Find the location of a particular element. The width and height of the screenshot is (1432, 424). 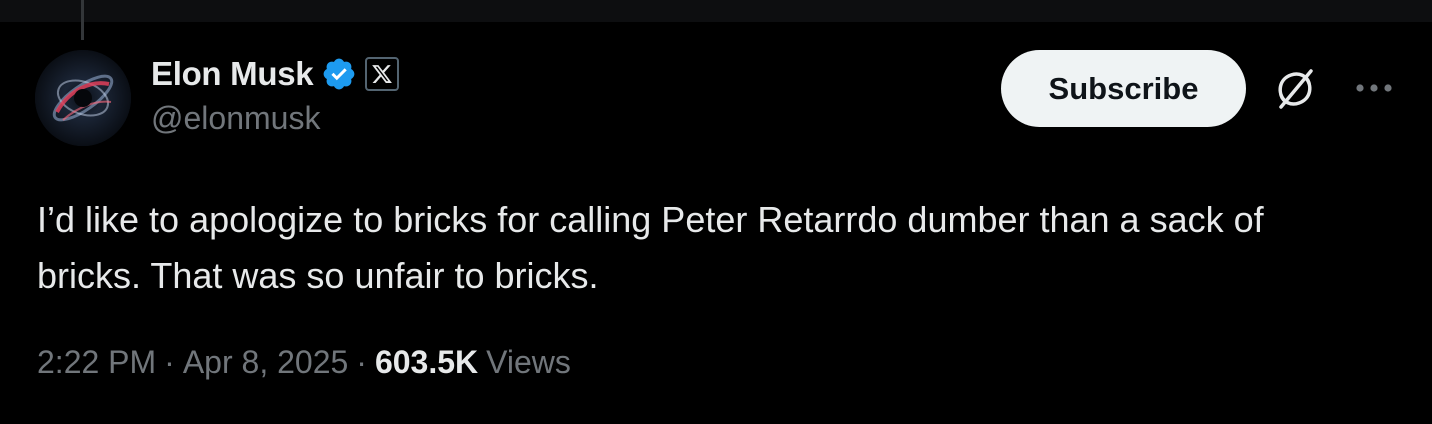

author-name-row: Elon Musk is located at coordinates (275, 74).